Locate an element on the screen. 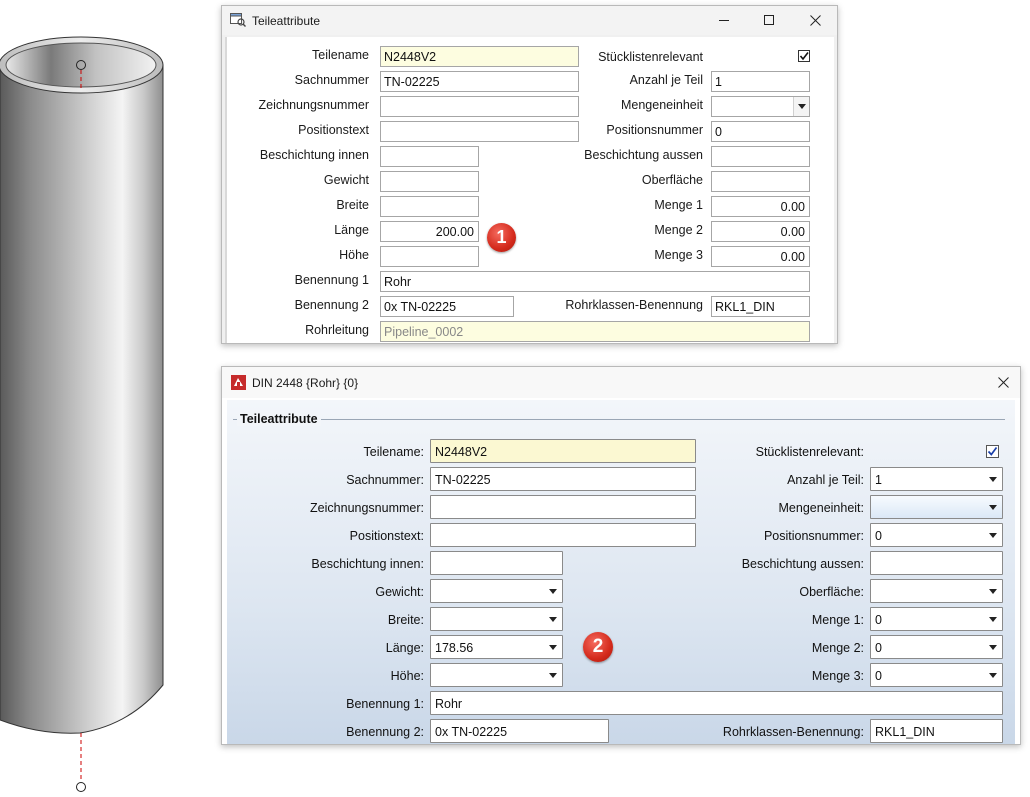 The width and height of the screenshot is (1030, 797). gewicht-field is located at coordinates (429, 181).